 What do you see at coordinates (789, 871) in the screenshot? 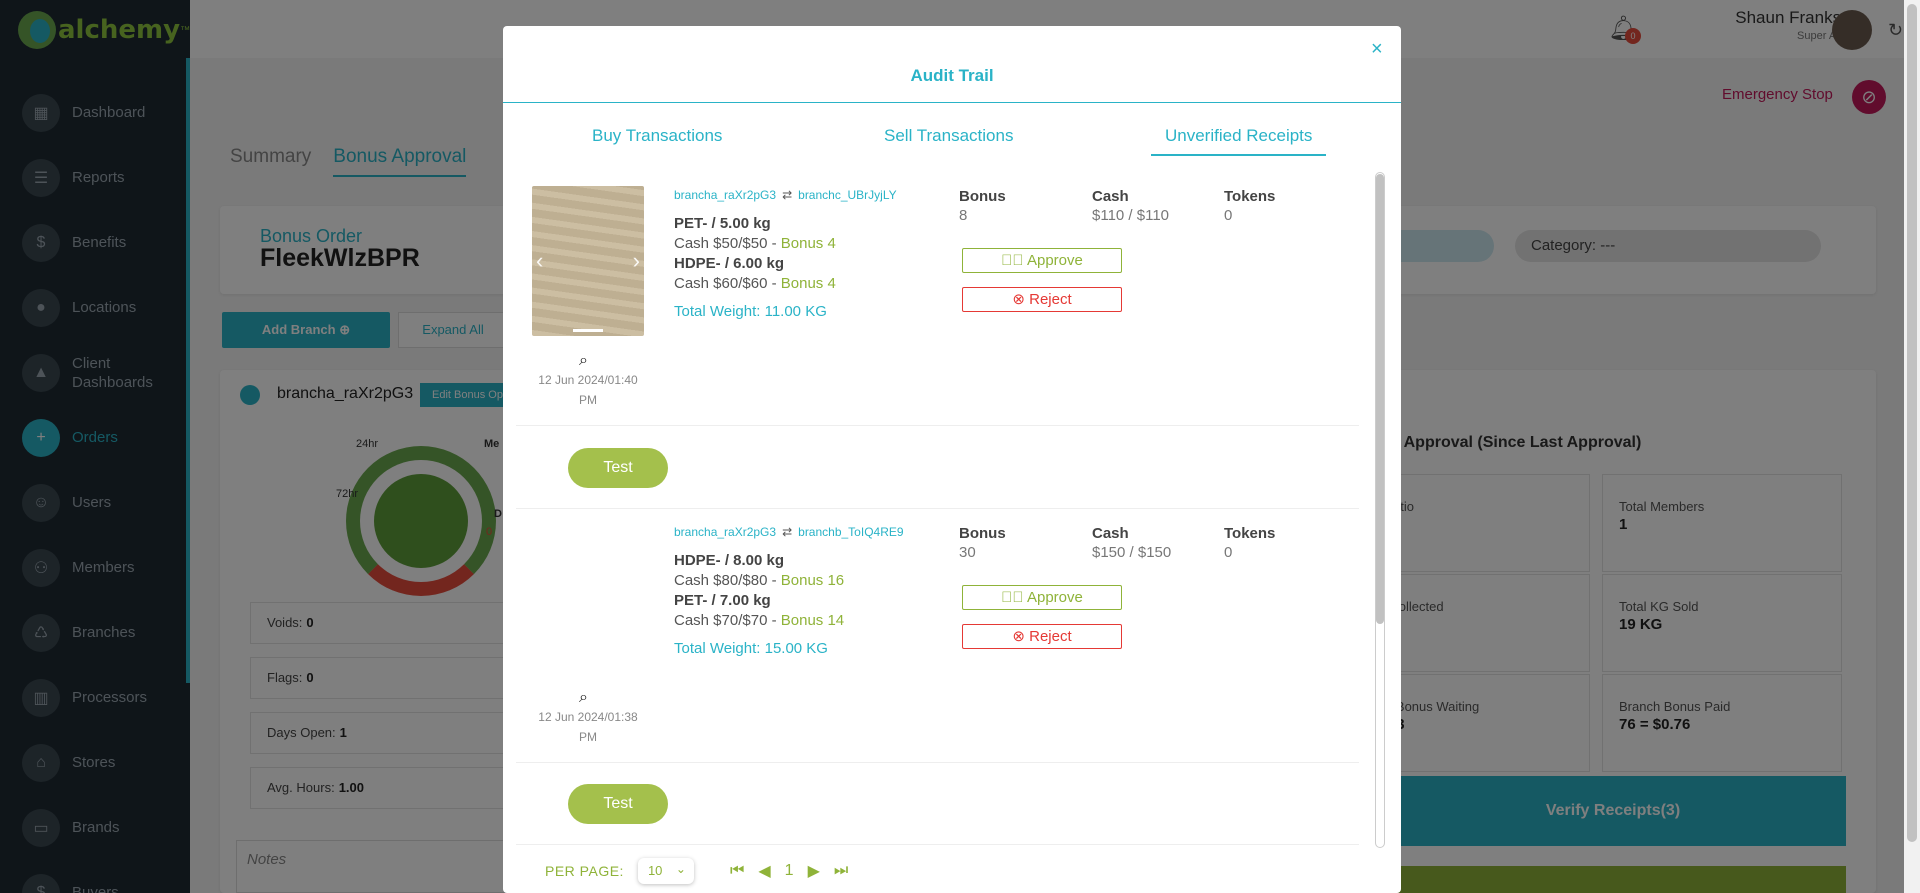
I see `current-page: 1` at bounding box center [789, 871].